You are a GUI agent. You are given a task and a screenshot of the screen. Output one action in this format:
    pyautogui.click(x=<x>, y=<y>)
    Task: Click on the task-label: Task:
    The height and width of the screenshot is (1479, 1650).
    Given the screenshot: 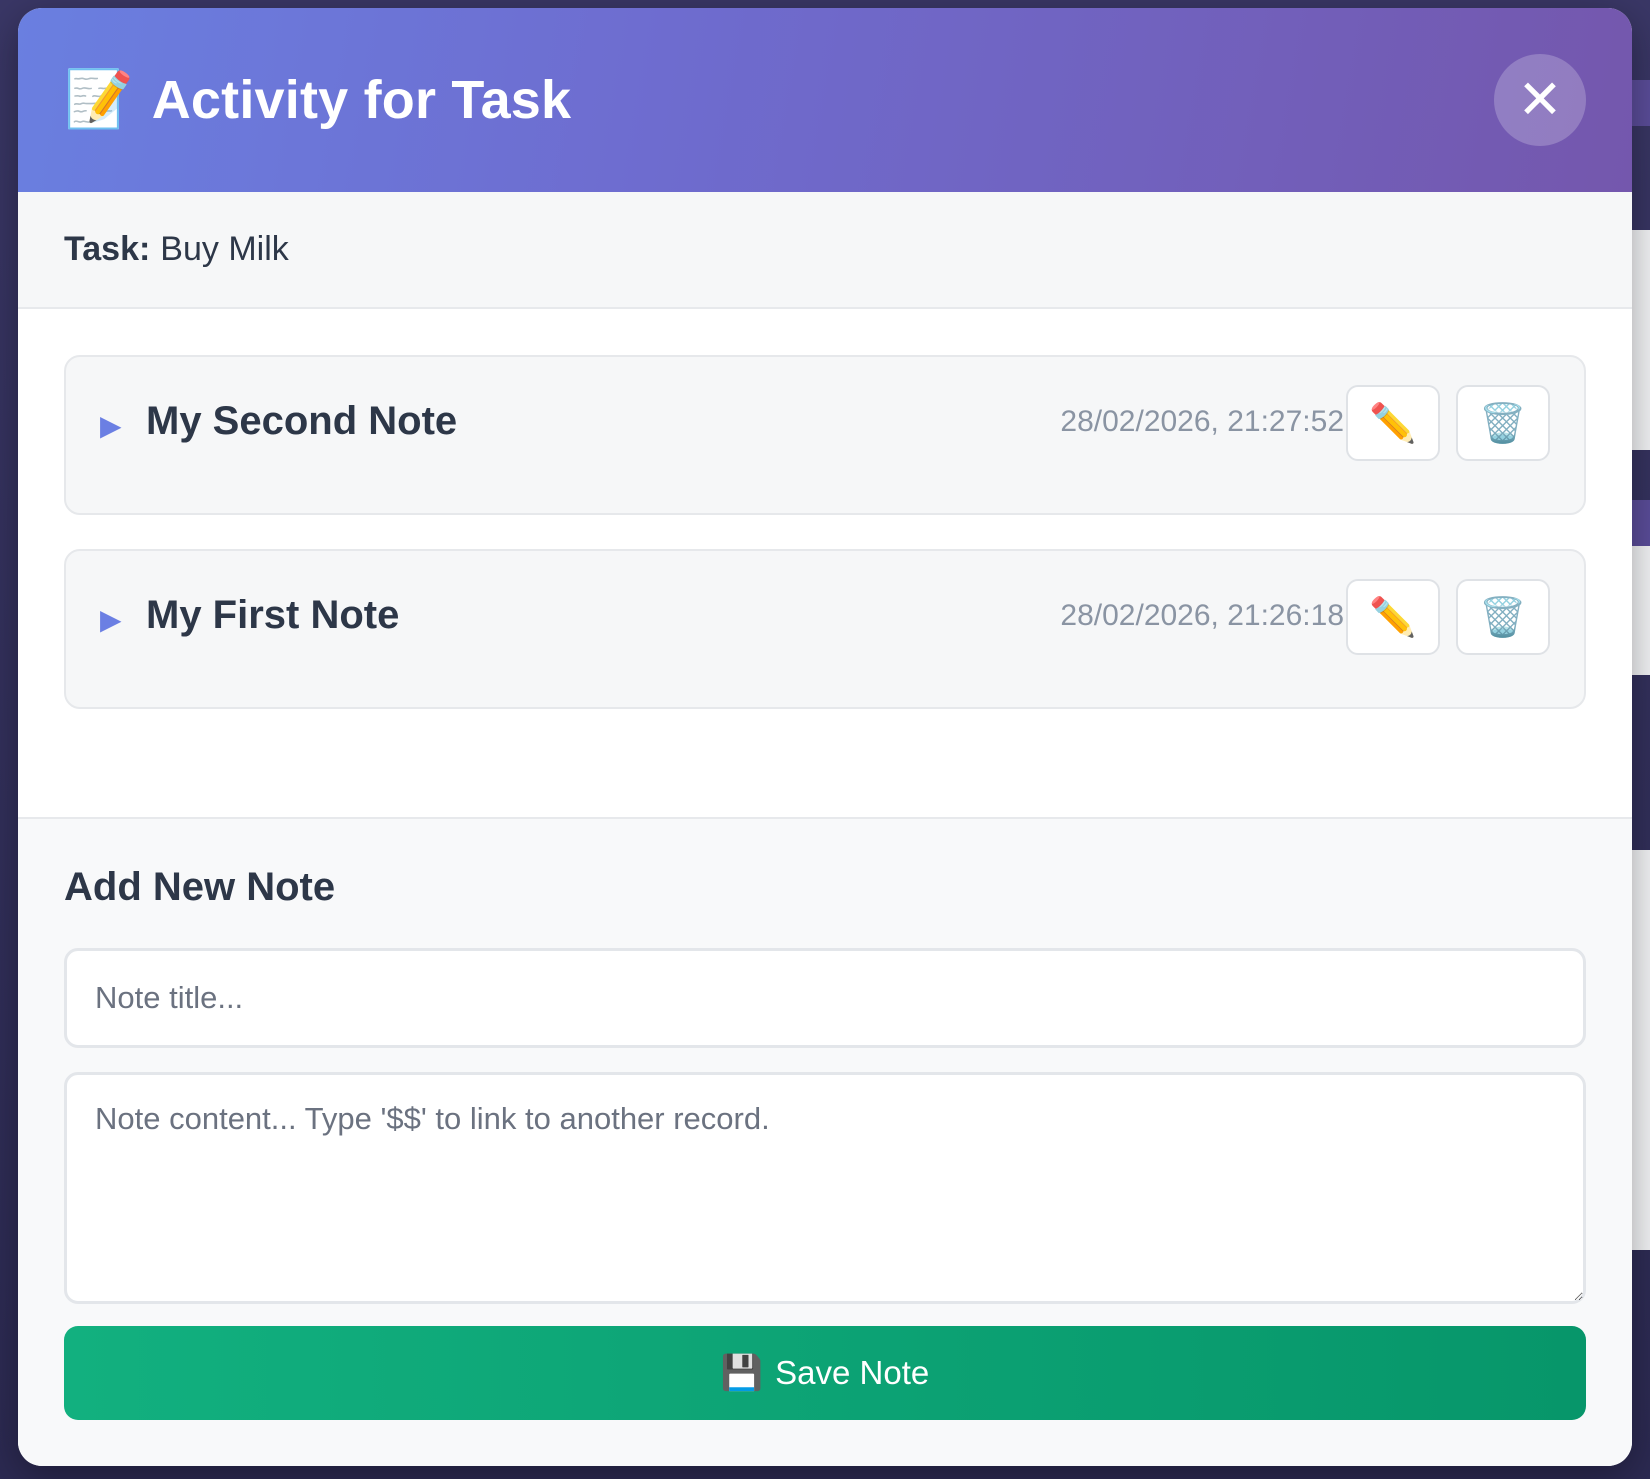 What is the action you would take?
    pyautogui.click(x=107, y=249)
    